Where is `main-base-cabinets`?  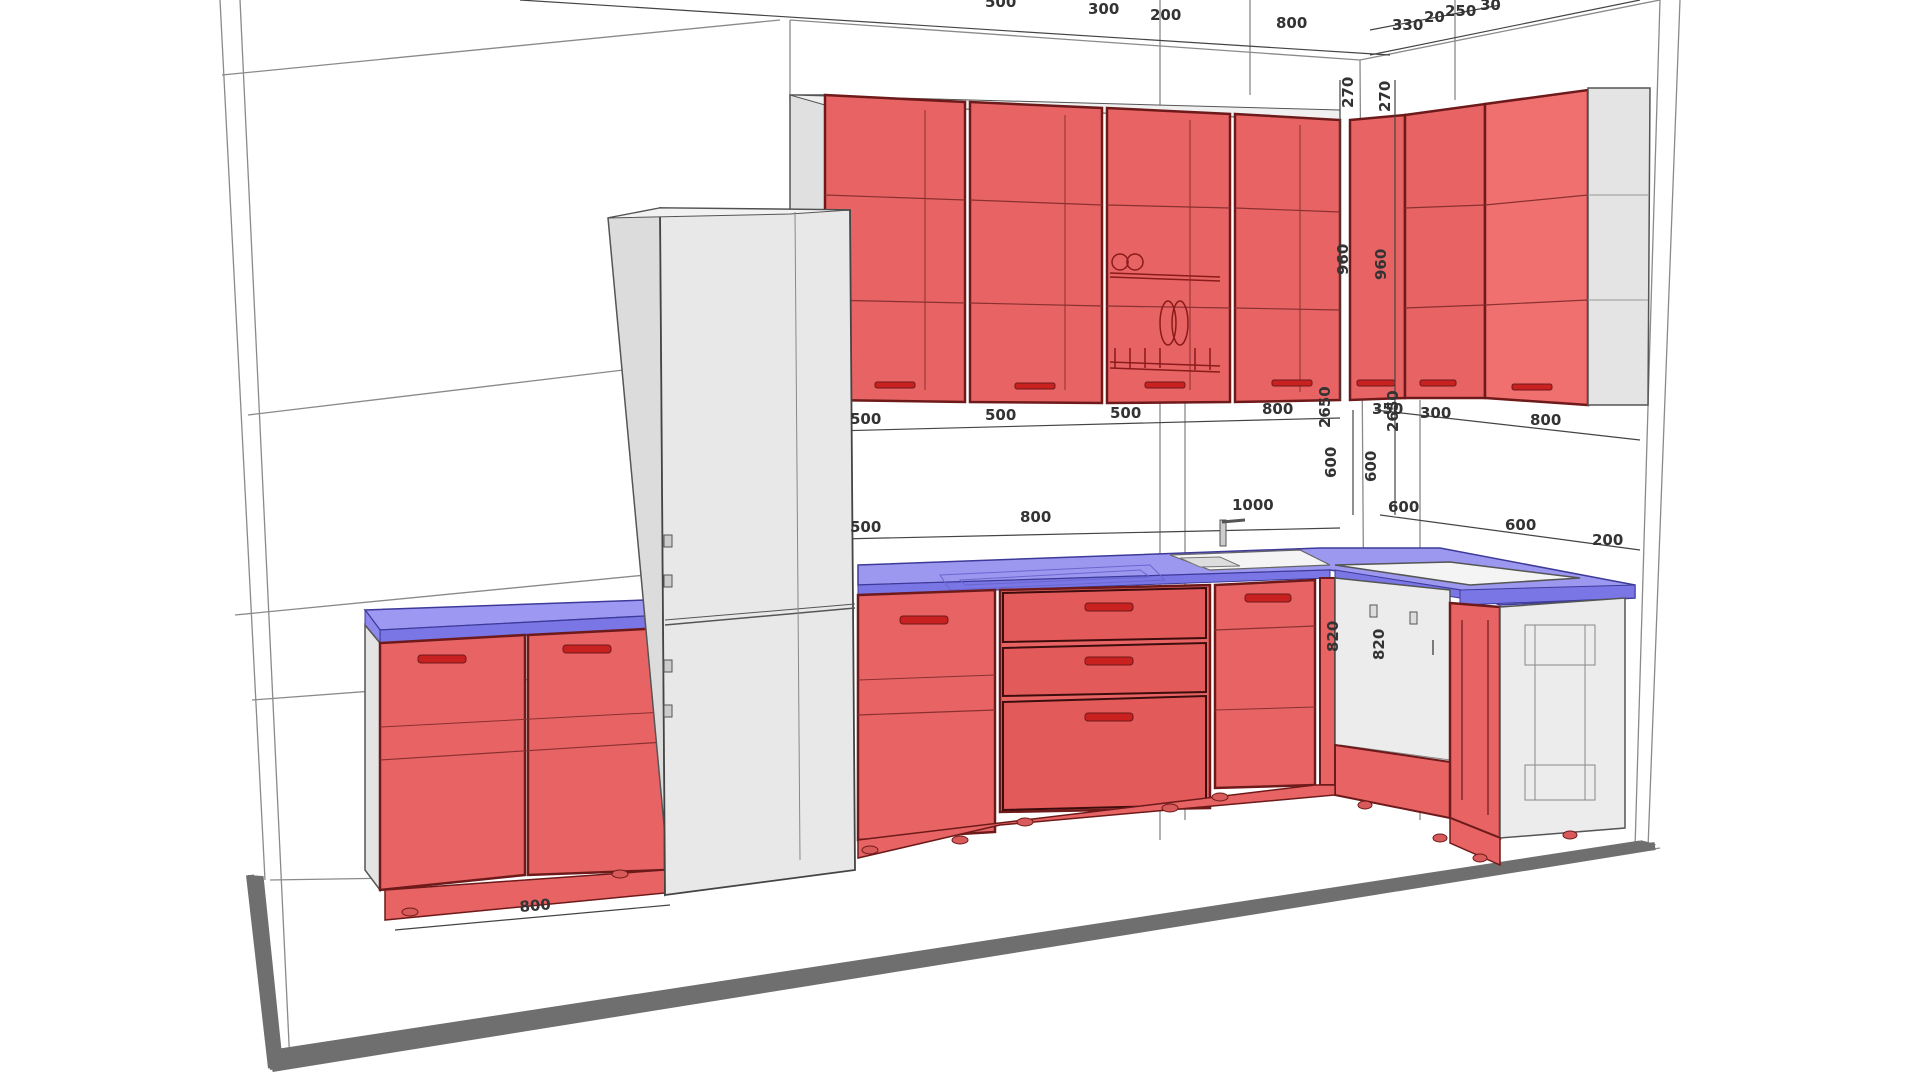 main-base-cabinets is located at coordinates (1241, 722).